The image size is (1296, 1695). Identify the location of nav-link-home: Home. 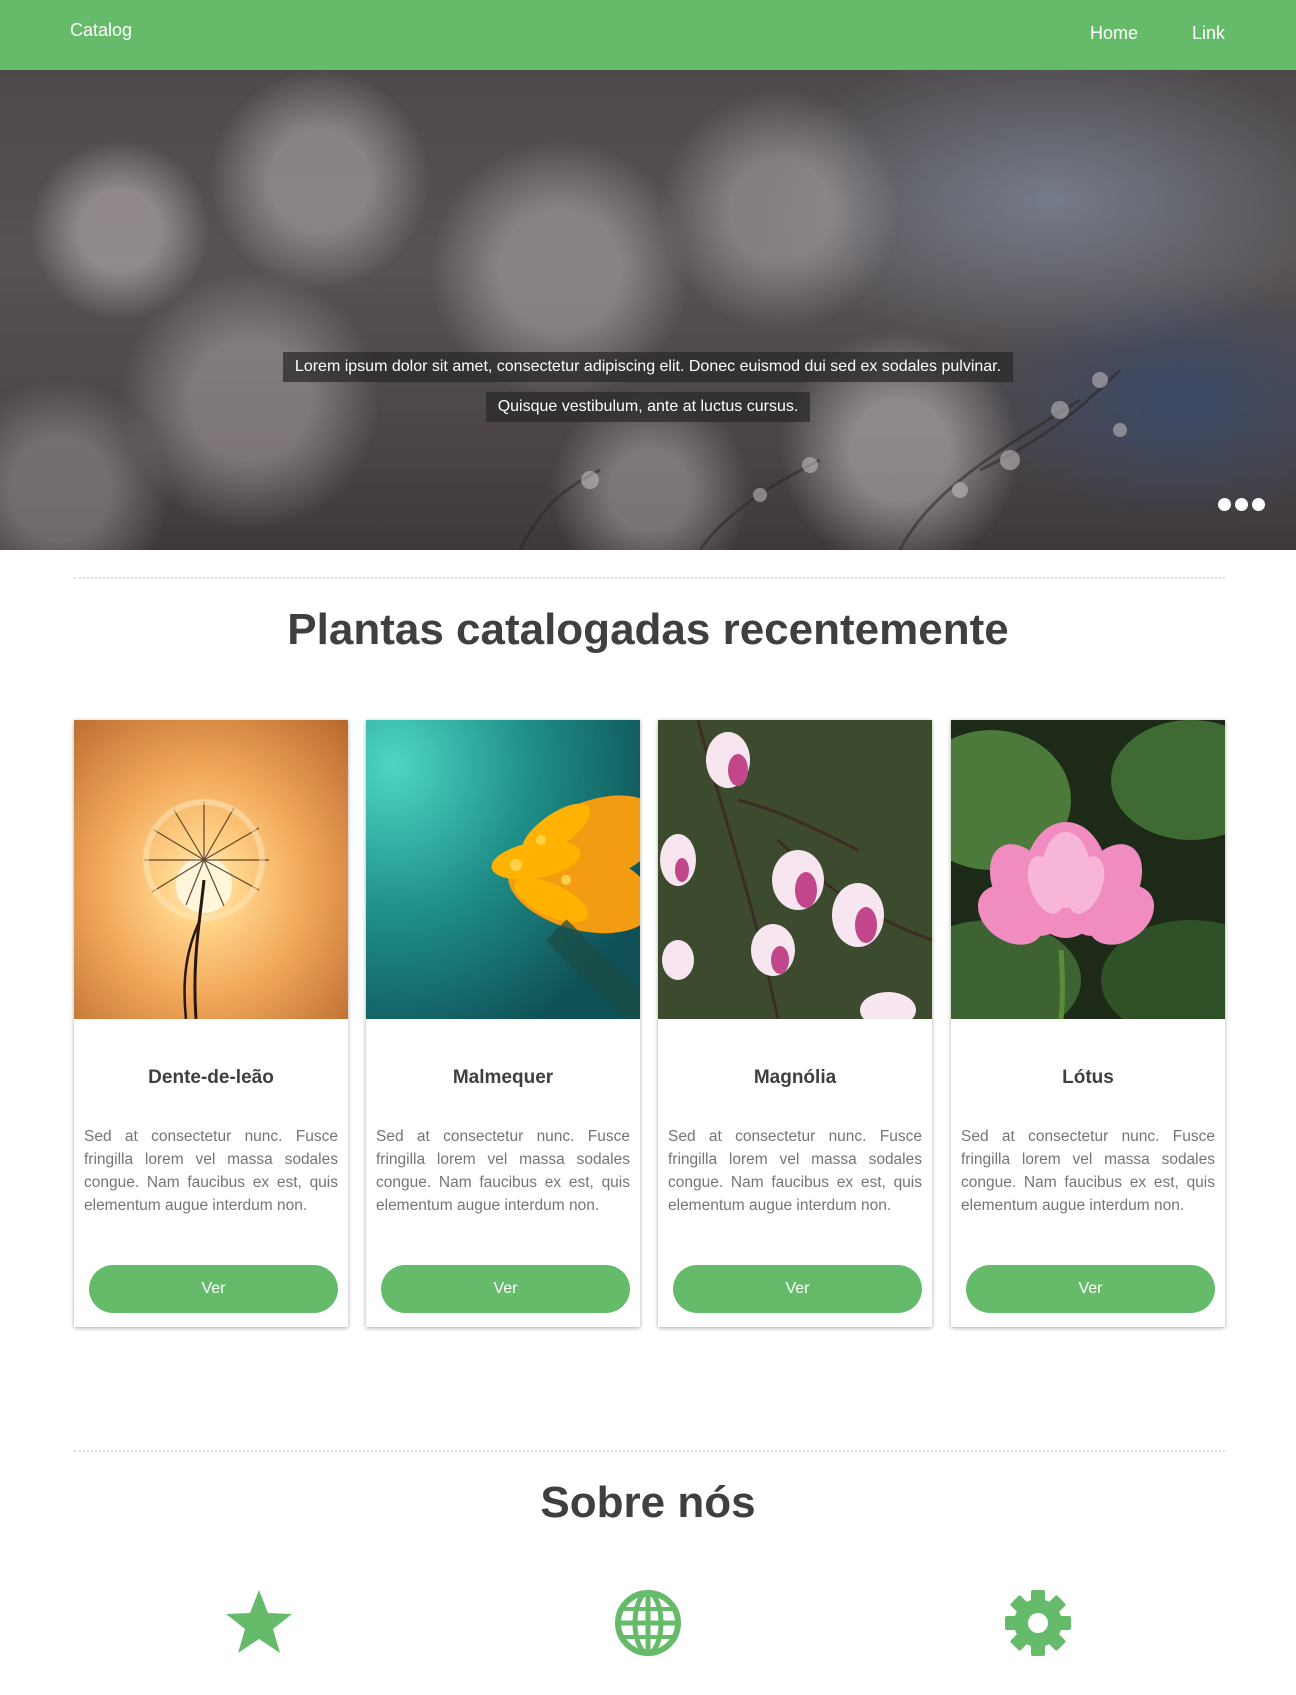
(1114, 33).